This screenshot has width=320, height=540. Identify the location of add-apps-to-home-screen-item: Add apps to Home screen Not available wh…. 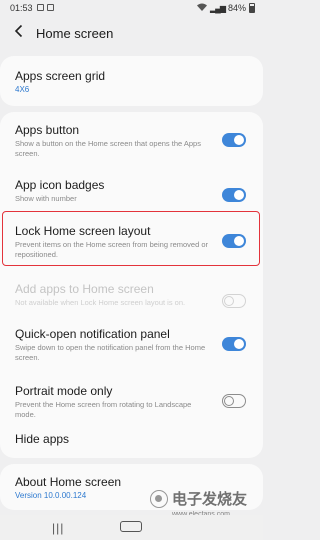
(131, 291).